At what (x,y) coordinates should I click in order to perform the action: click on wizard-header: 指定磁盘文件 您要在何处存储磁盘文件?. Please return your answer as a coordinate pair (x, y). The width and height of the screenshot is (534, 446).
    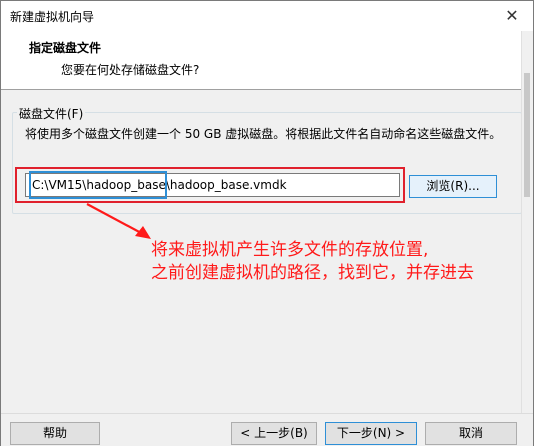
    Looking at the image, I should click on (261, 60).